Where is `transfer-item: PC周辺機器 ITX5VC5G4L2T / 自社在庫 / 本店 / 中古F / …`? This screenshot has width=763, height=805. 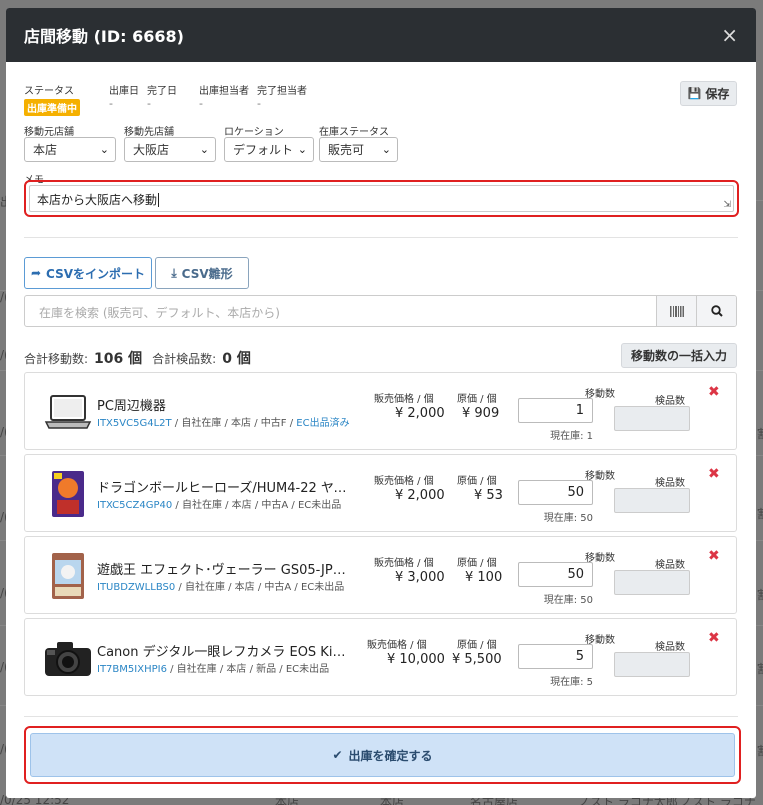 transfer-item: PC周辺機器 ITX5VC5G4L2T / 自社在庫 / 本店 / 中古F / … is located at coordinates (380, 411).